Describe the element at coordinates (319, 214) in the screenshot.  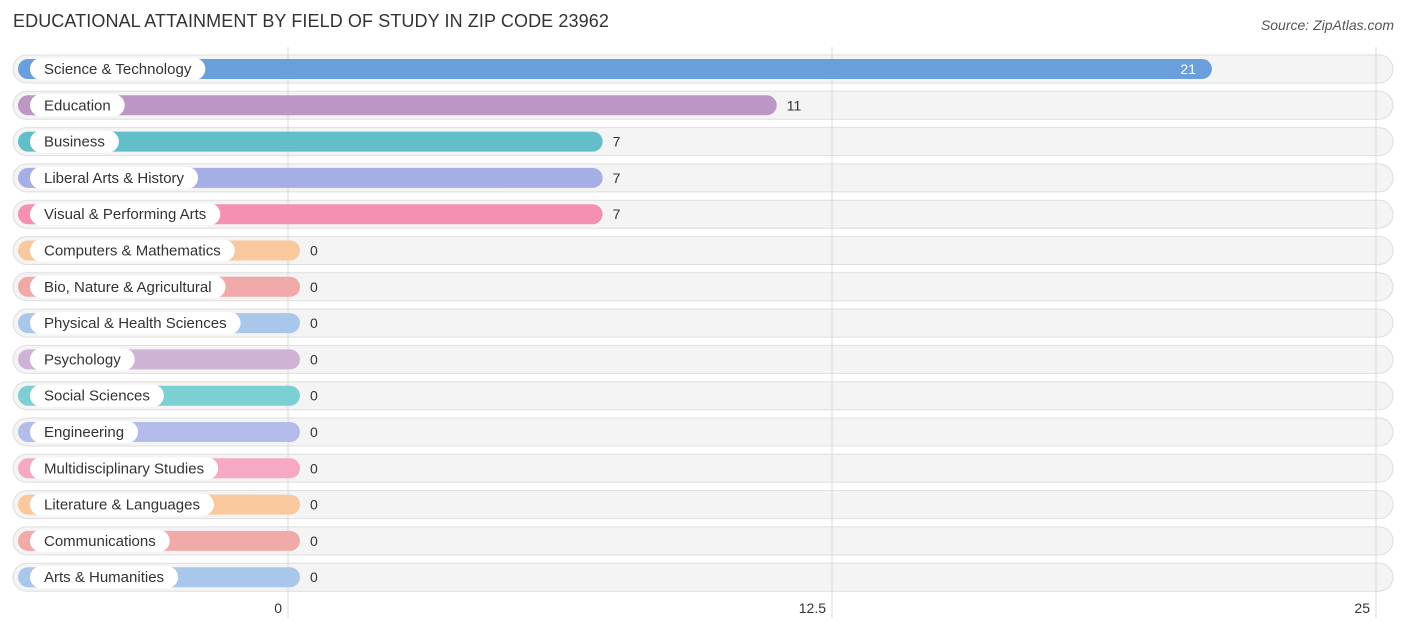
I see `bar-group: Visual & Performing Arts 7` at that location.